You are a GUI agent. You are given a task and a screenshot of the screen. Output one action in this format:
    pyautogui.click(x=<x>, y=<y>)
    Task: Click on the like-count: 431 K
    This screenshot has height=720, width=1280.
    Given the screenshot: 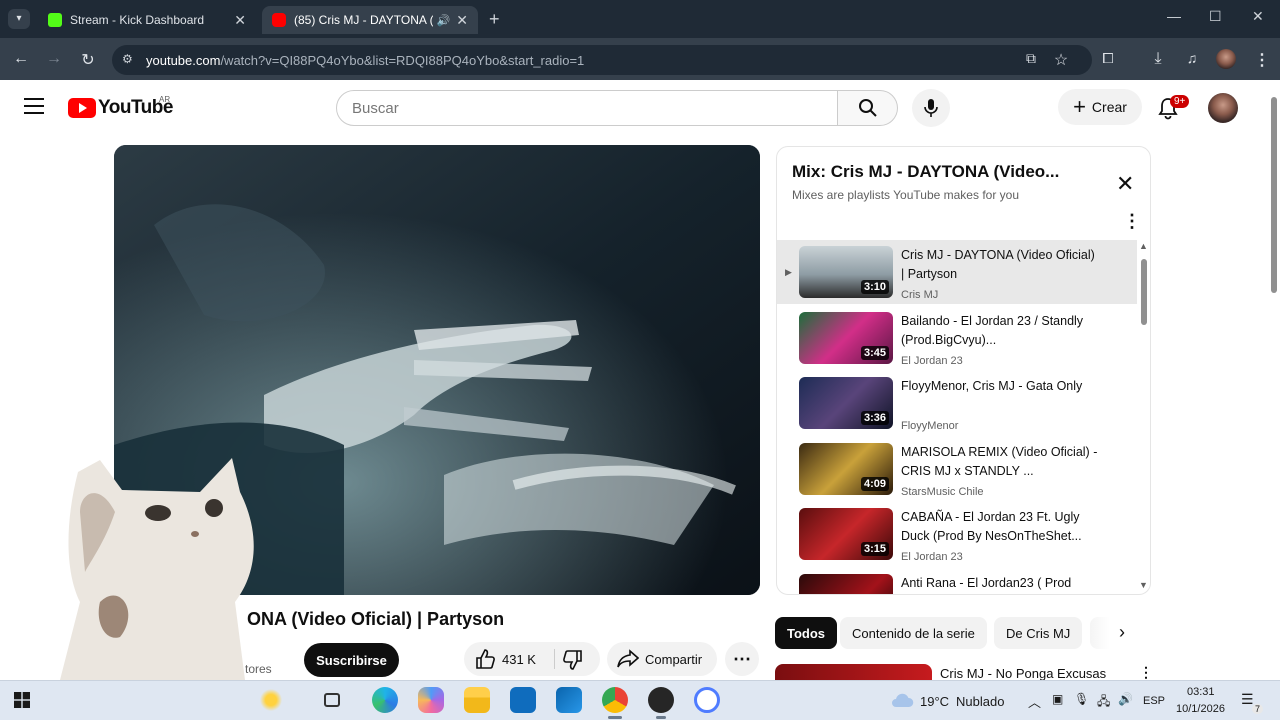 What is the action you would take?
    pyautogui.click(x=519, y=659)
    